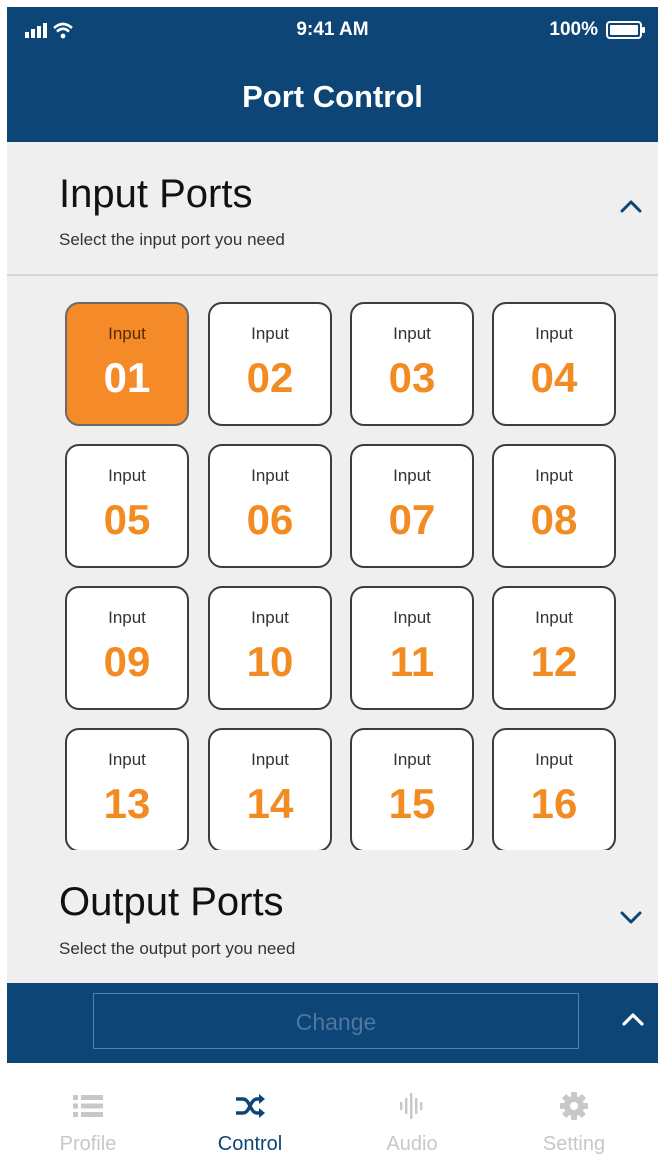 This screenshot has height=1165, width=658. I want to click on port-number: 07, so click(412, 519).